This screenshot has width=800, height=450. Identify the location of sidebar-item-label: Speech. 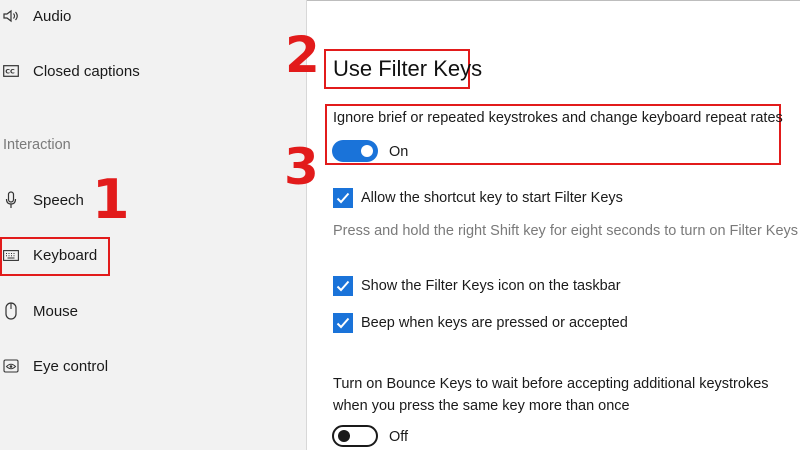
(58, 200).